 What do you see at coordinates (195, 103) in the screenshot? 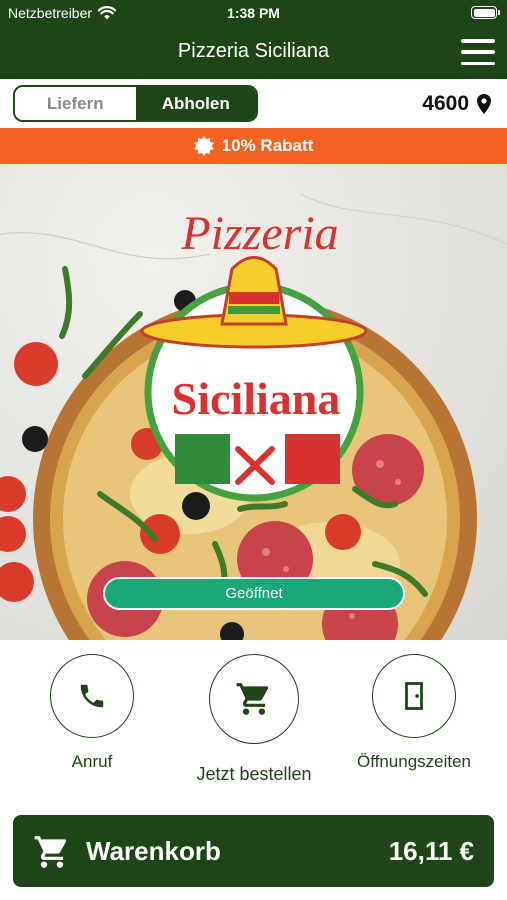
I see `tab-pickup: Abholen` at bounding box center [195, 103].